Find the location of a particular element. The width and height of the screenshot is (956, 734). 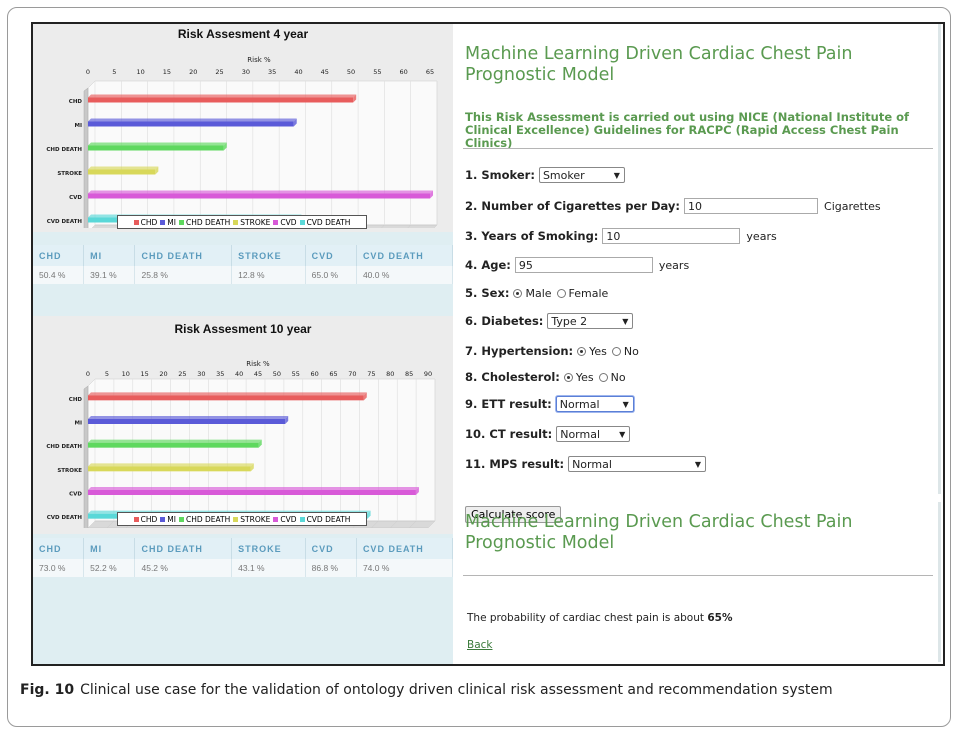

smoker-row: 1. Smoker: Smoker ▼ is located at coordinates (545, 175).